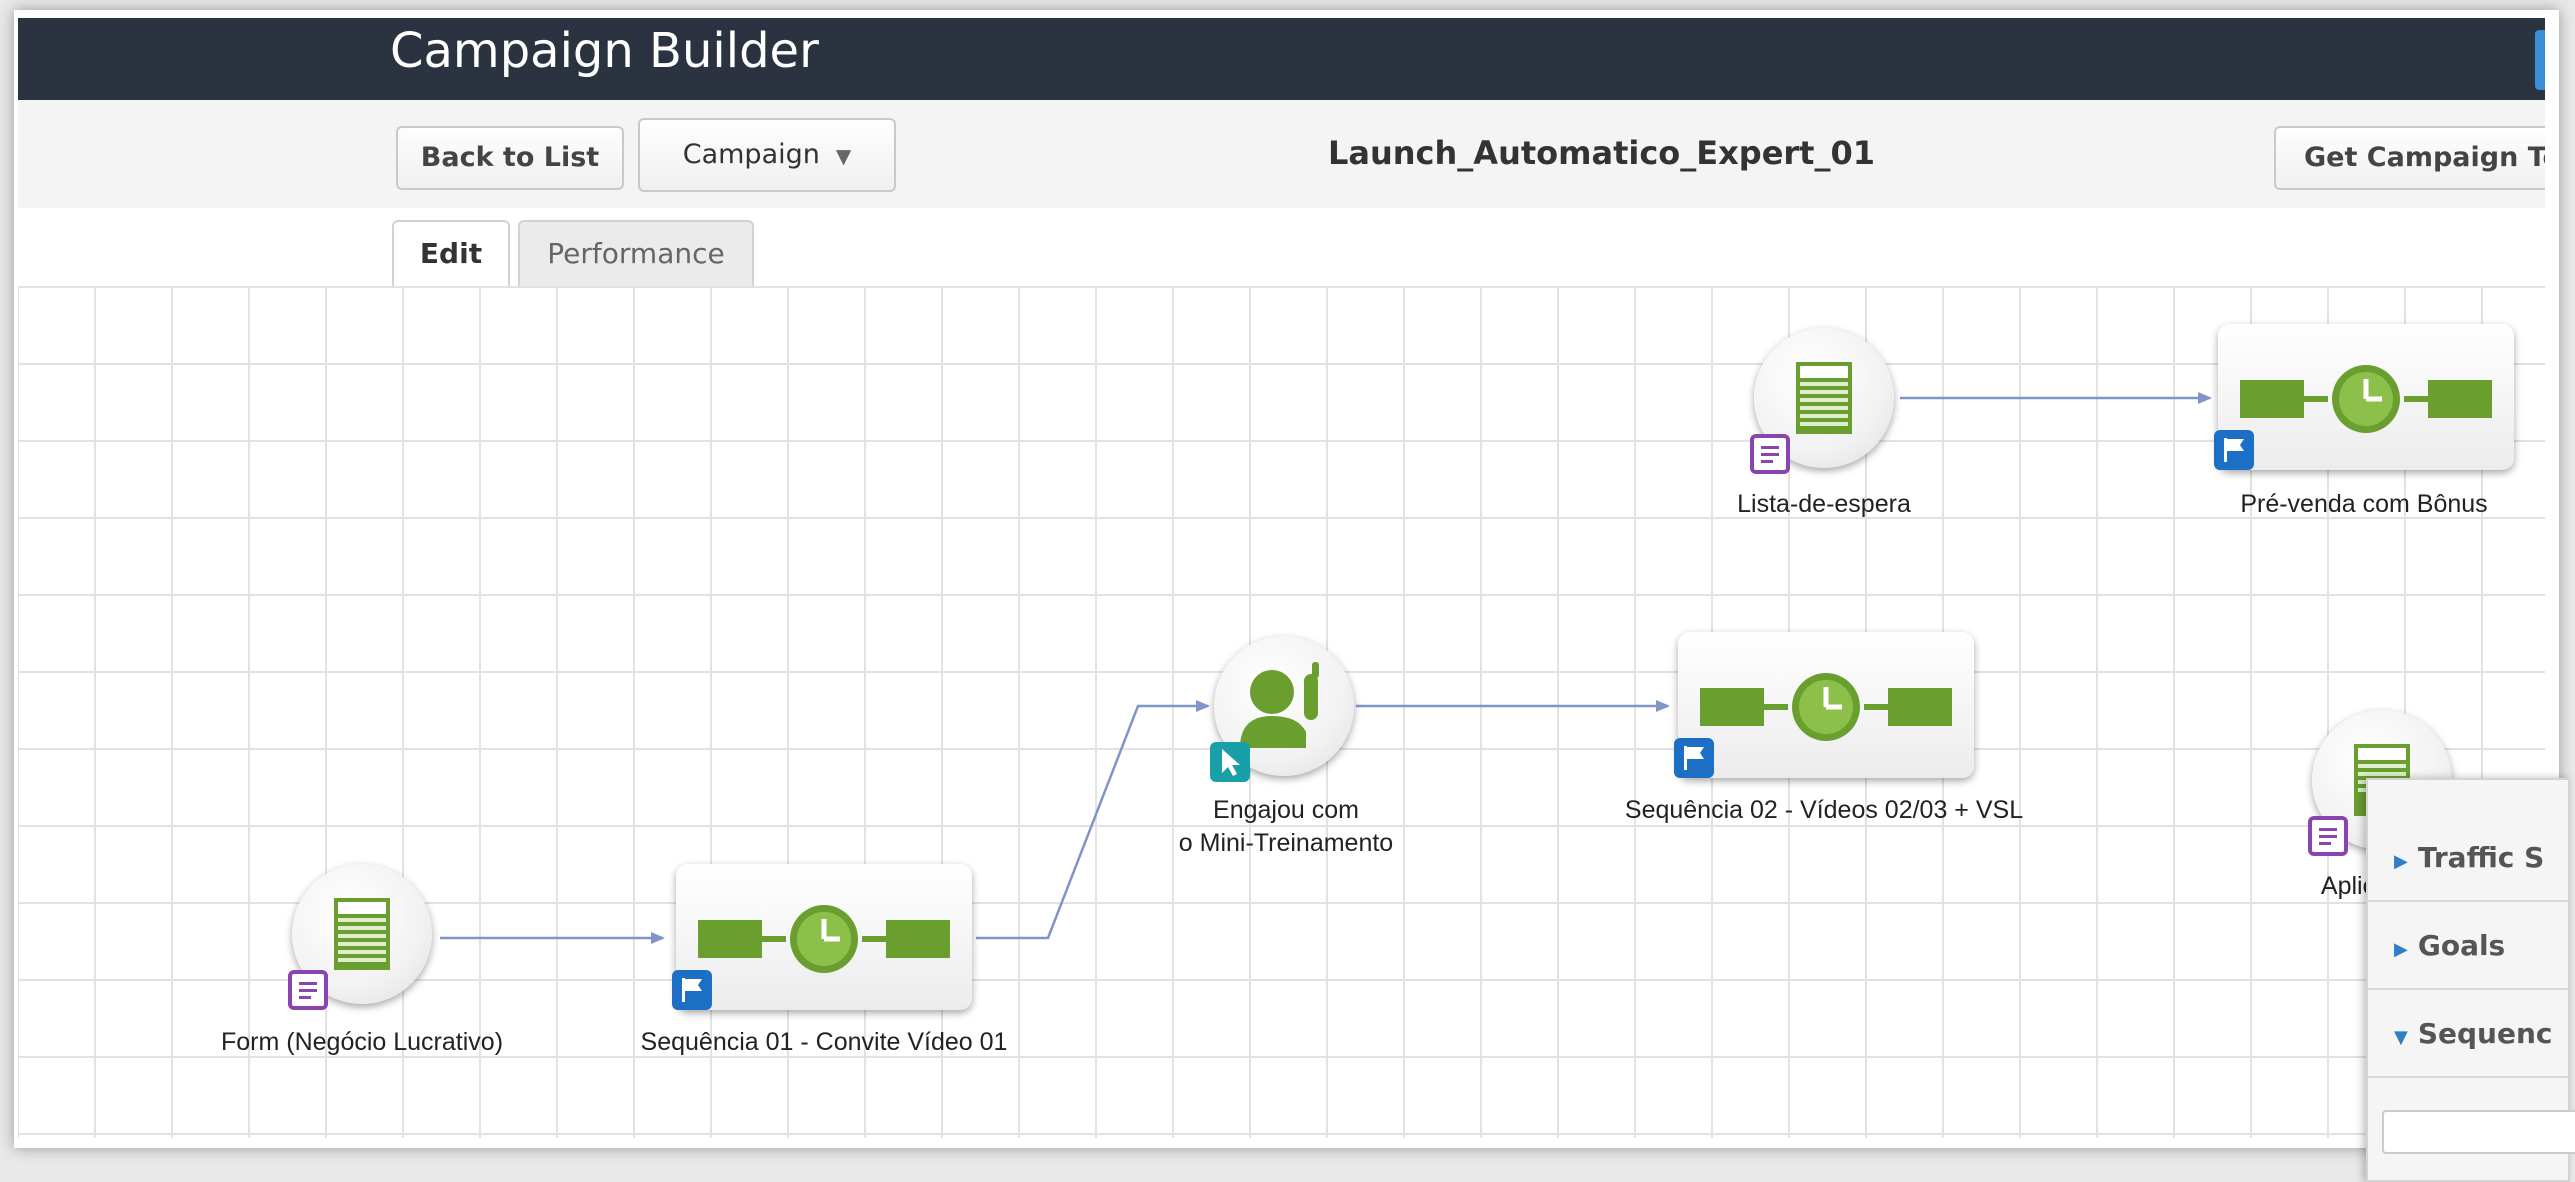 Image resolution: width=2575 pixels, height=1182 pixels. I want to click on sequencia-01-label: Sequência 01 - Convite Vídeo 01, so click(824, 1042).